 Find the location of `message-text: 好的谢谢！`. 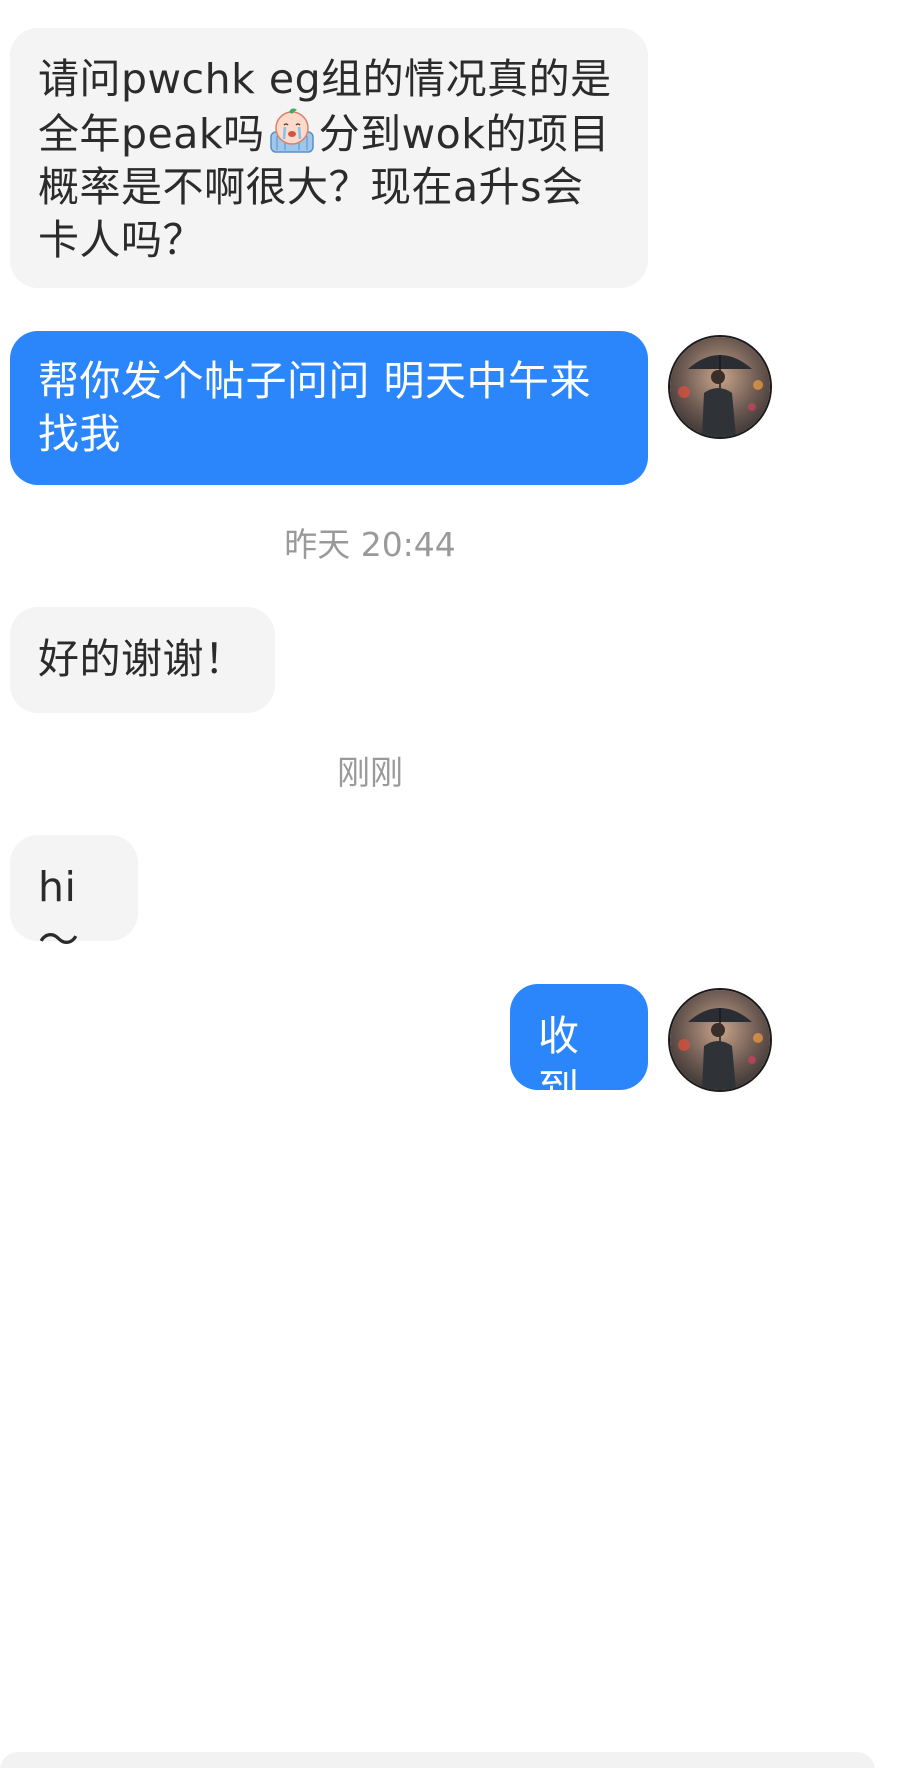

message-text: 好的谢谢！ is located at coordinates (142, 659).